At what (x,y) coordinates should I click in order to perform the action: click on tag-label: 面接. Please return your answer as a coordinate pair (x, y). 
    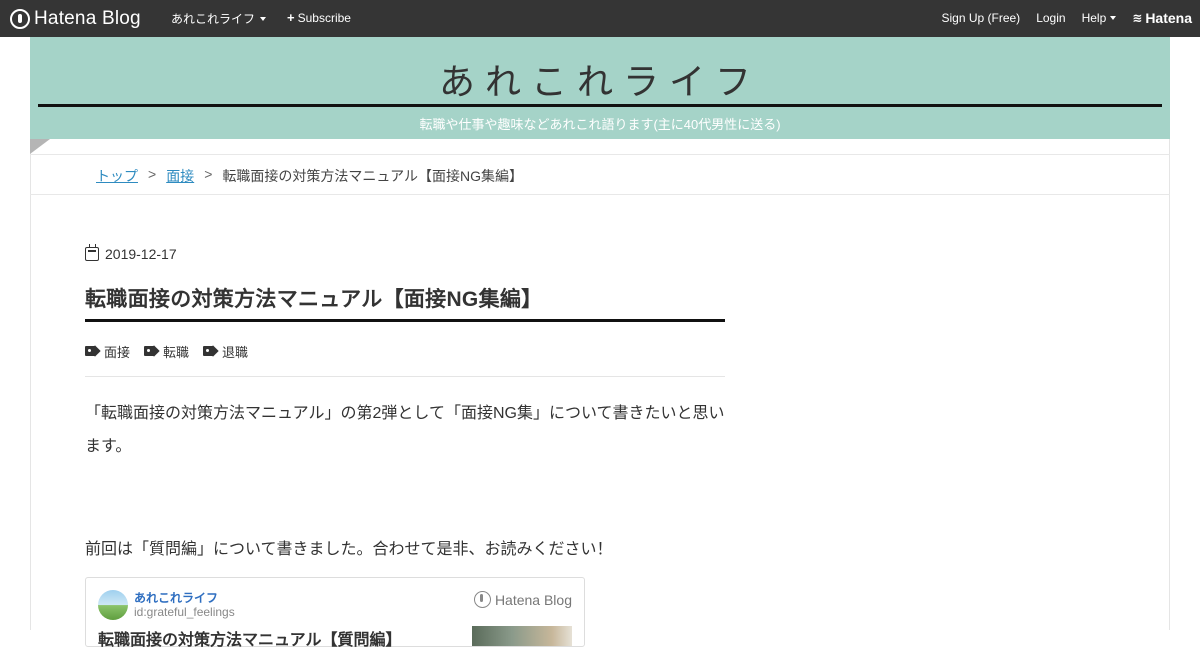
    Looking at the image, I should click on (117, 352).